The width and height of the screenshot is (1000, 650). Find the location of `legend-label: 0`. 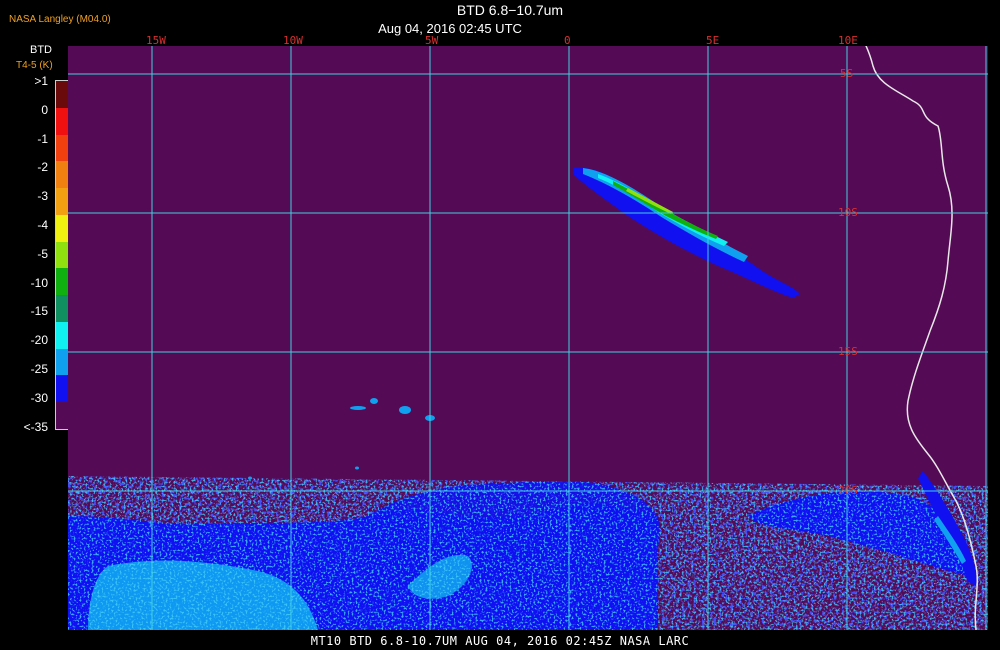

legend-label: 0 is located at coordinates (44, 109).